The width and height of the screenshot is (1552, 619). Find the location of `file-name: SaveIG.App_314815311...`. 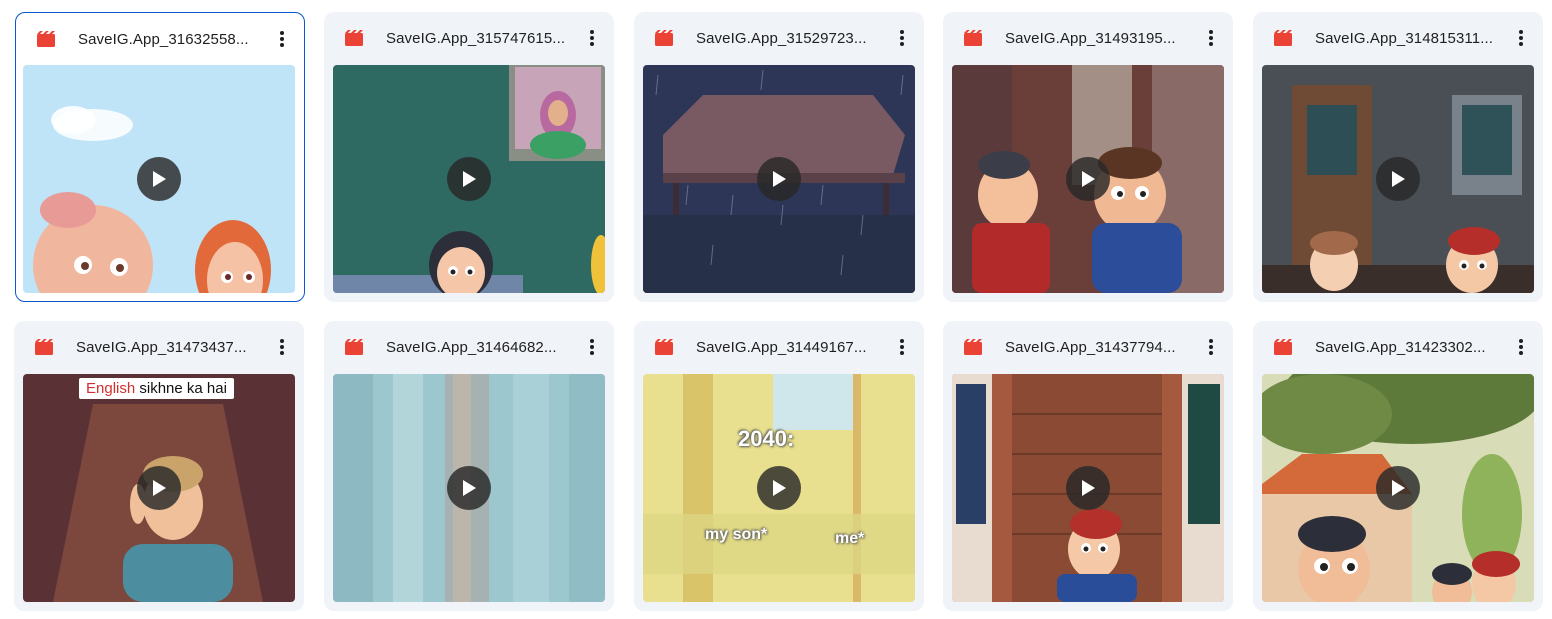

file-name: SaveIG.App_314815311... is located at coordinates (1404, 38).